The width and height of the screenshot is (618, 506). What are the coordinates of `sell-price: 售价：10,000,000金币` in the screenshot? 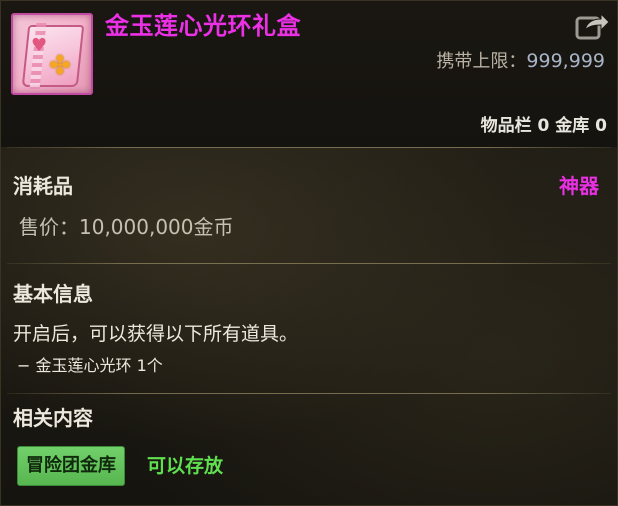 It's located at (126, 227).